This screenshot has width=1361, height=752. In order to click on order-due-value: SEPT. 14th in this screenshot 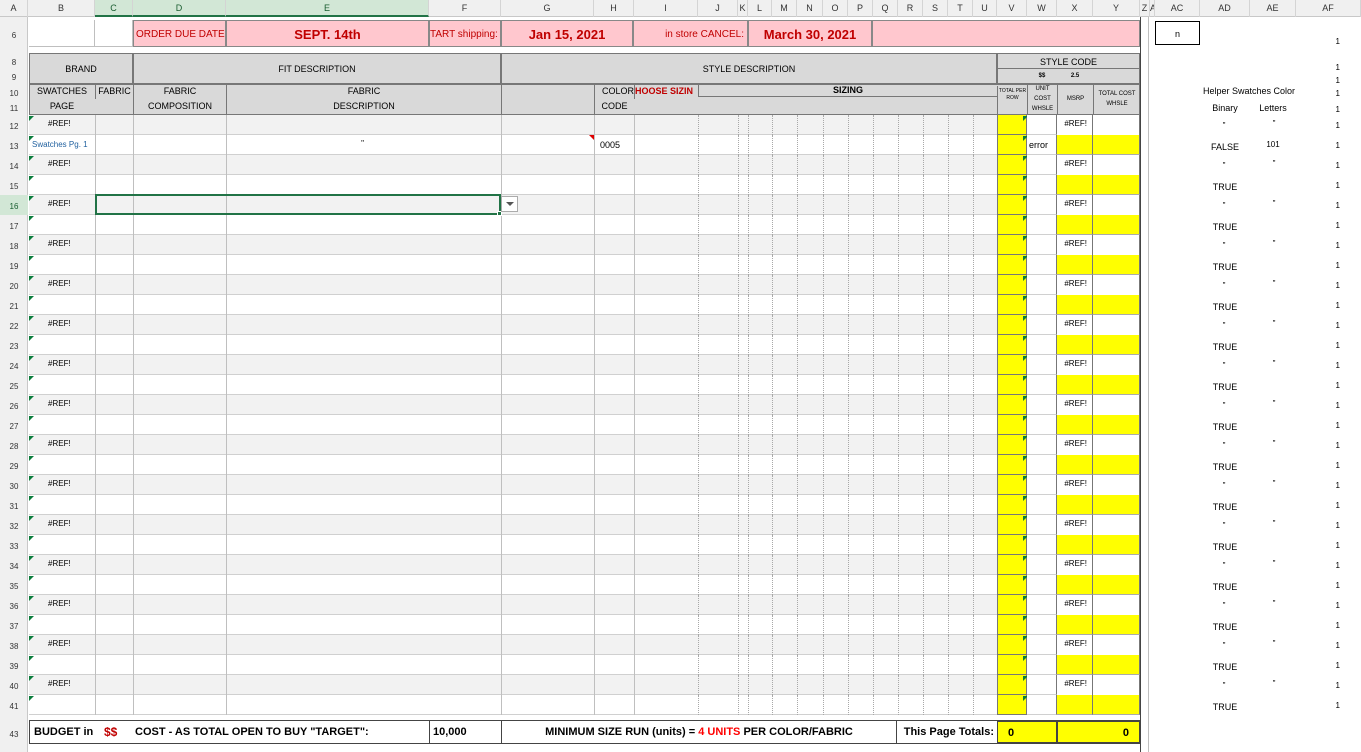, I will do `click(327, 33)`.